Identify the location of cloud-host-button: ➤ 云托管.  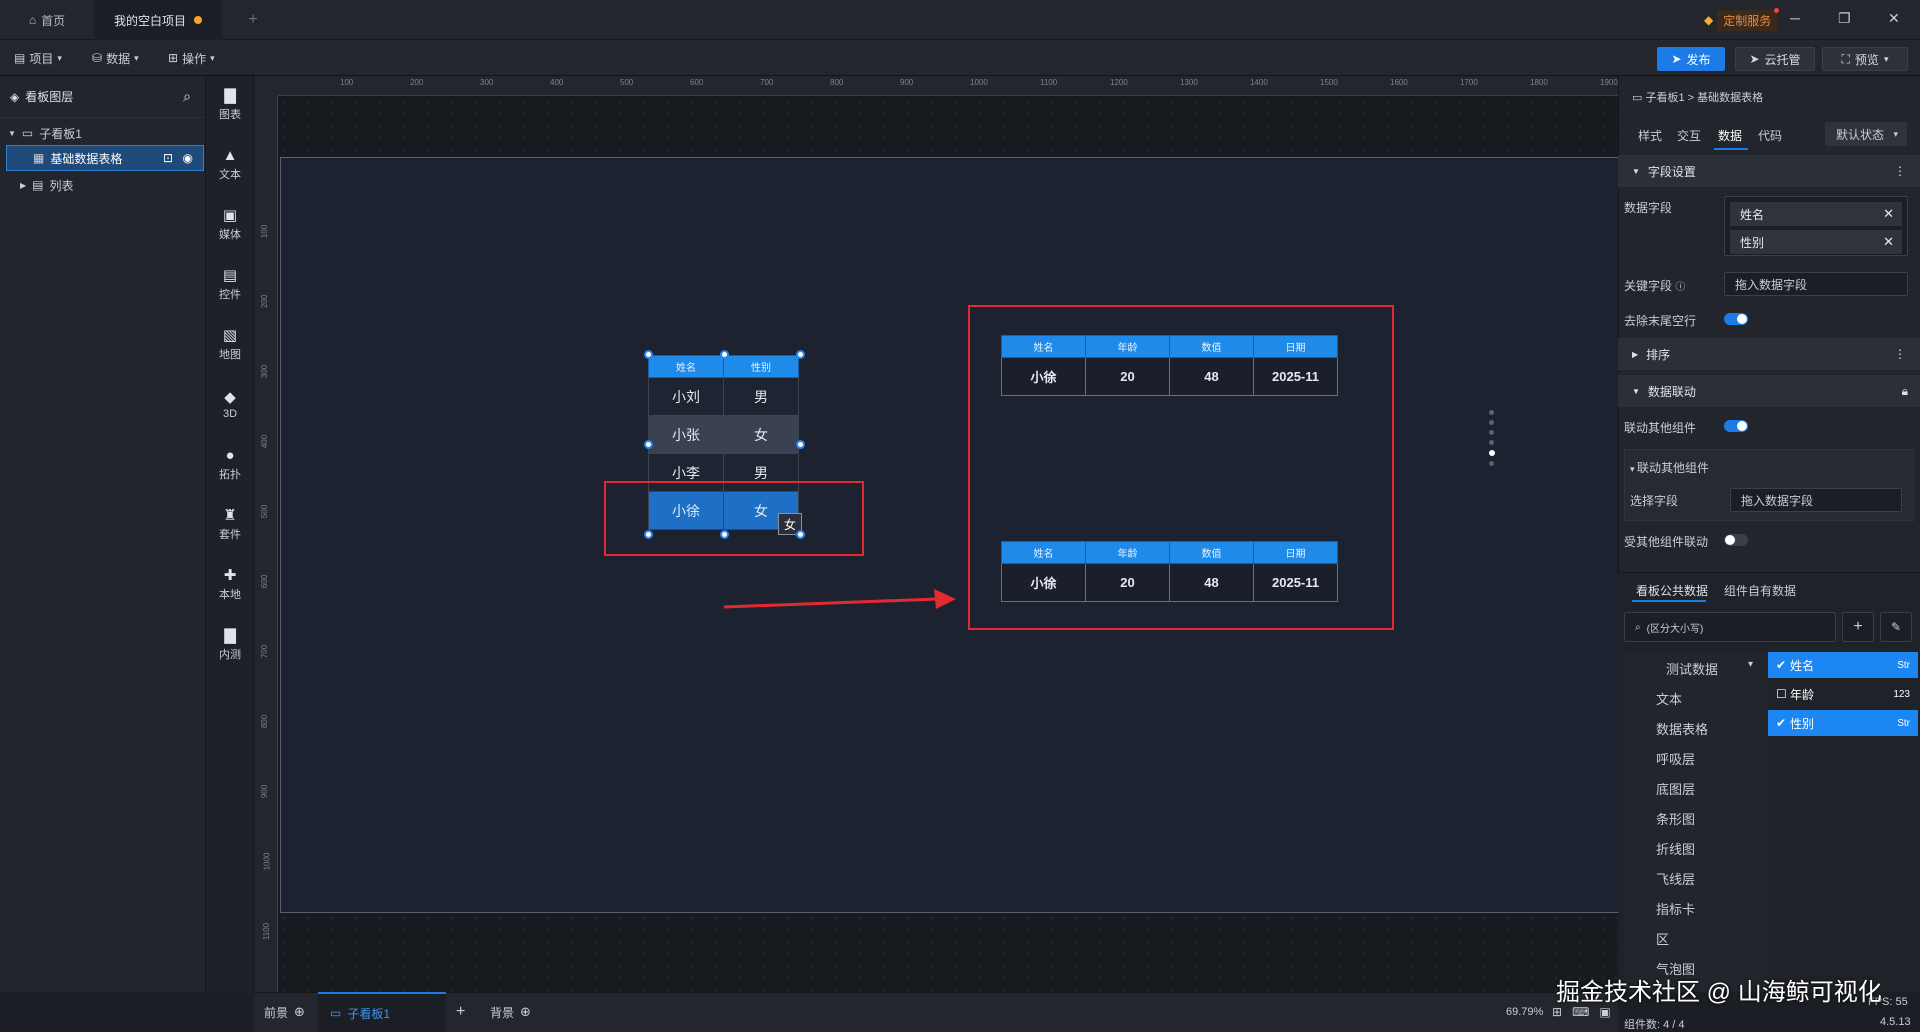
(1775, 59).